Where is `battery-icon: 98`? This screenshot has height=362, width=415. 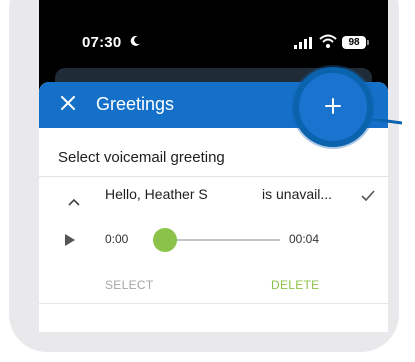 battery-icon: 98 is located at coordinates (354, 42).